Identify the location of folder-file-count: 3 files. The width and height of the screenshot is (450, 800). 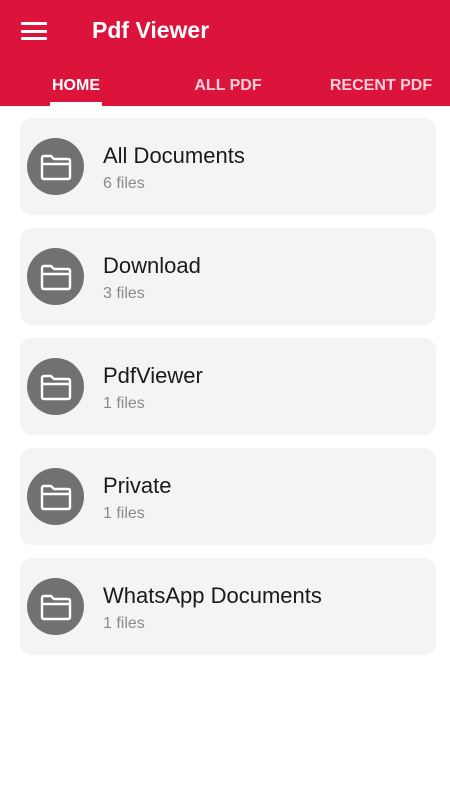
(124, 293).